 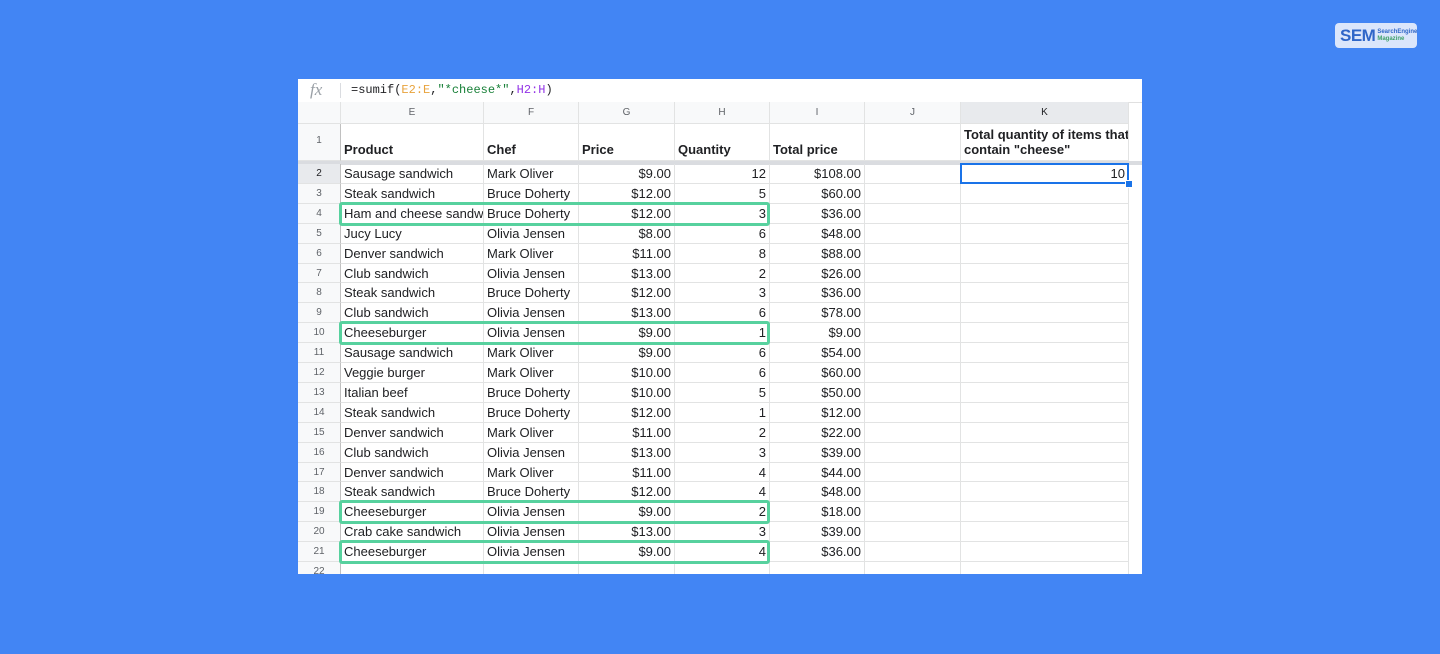 I want to click on cell-product: Crab cake sandwich, so click(x=412, y=532).